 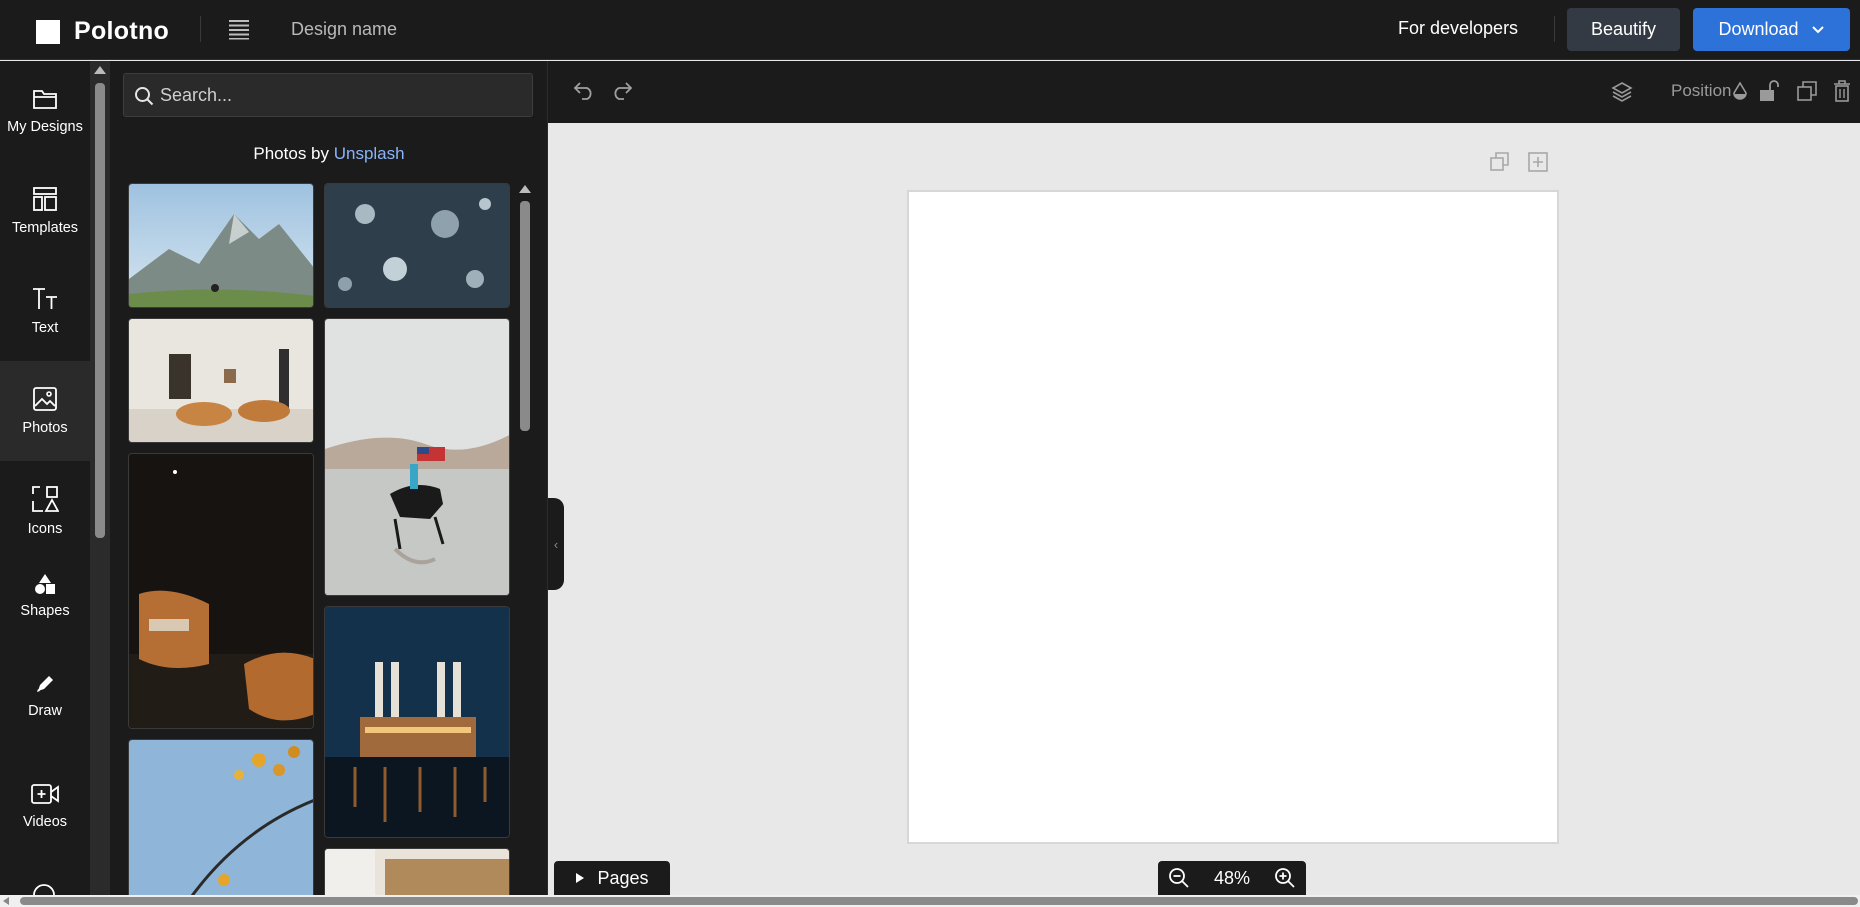 What do you see at coordinates (45, 127) in the screenshot?
I see `sidebar-item-label: My Designs` at bounding box center [45, 127].